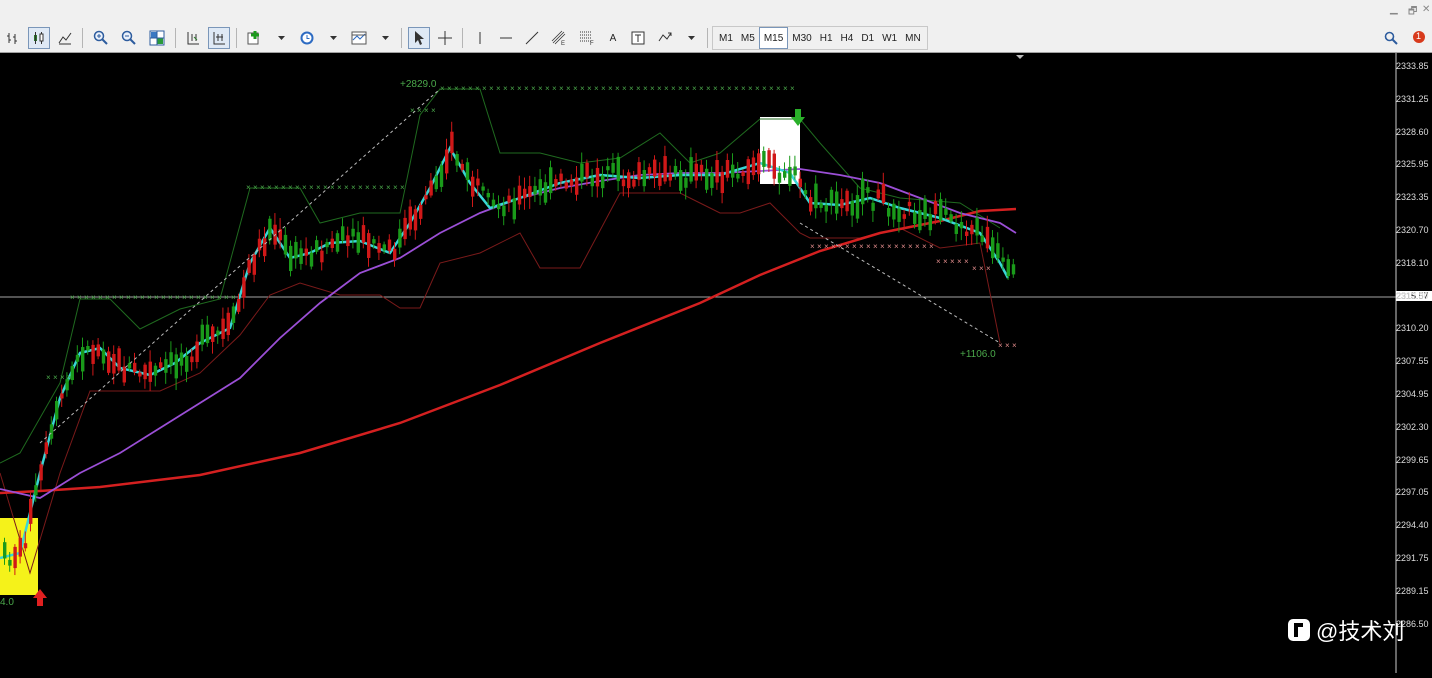 This screenshot has height=678, width=1432. What do you see at coordinates (445, 38) in the screenshot?
I see `crosshair-icon` at bounding box center [445, 38].